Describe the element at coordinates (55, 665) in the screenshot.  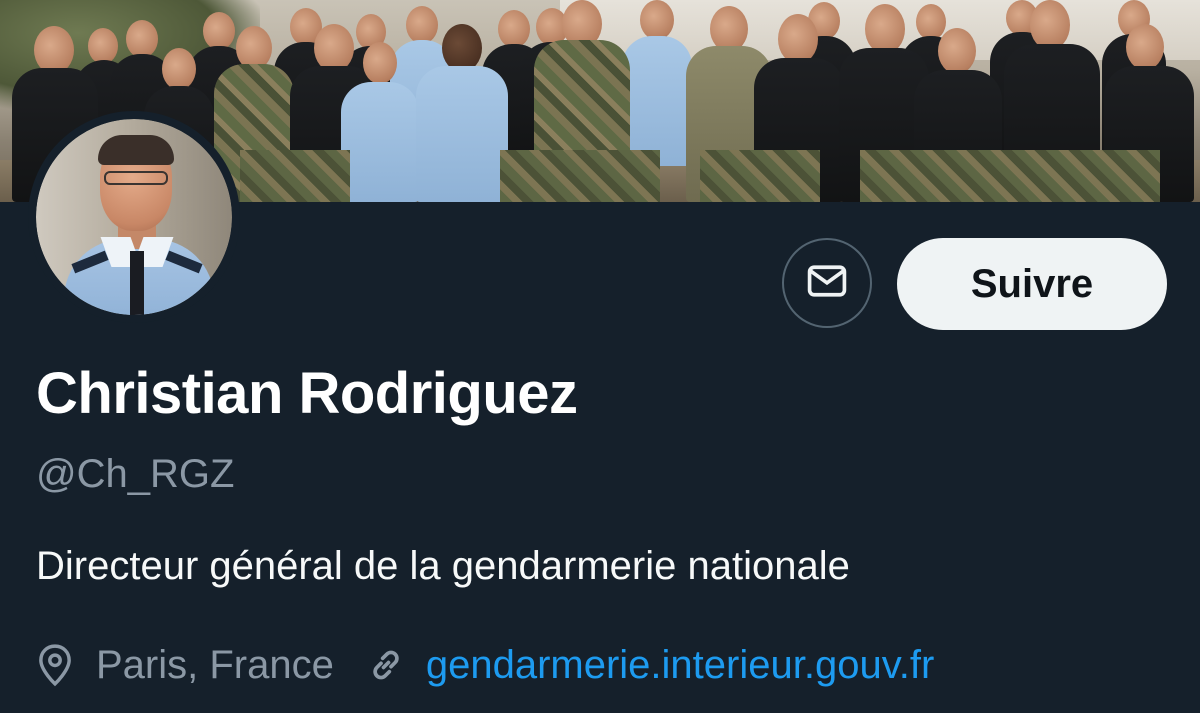
I see `location-pin-icon` at that location.